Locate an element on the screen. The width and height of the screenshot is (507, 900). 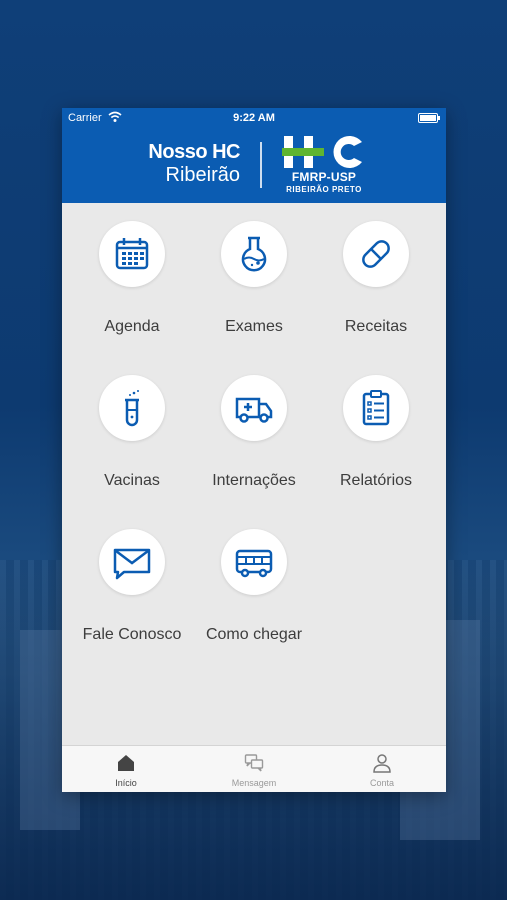
menu-label: Agenda is located at coordinates (132, 326).